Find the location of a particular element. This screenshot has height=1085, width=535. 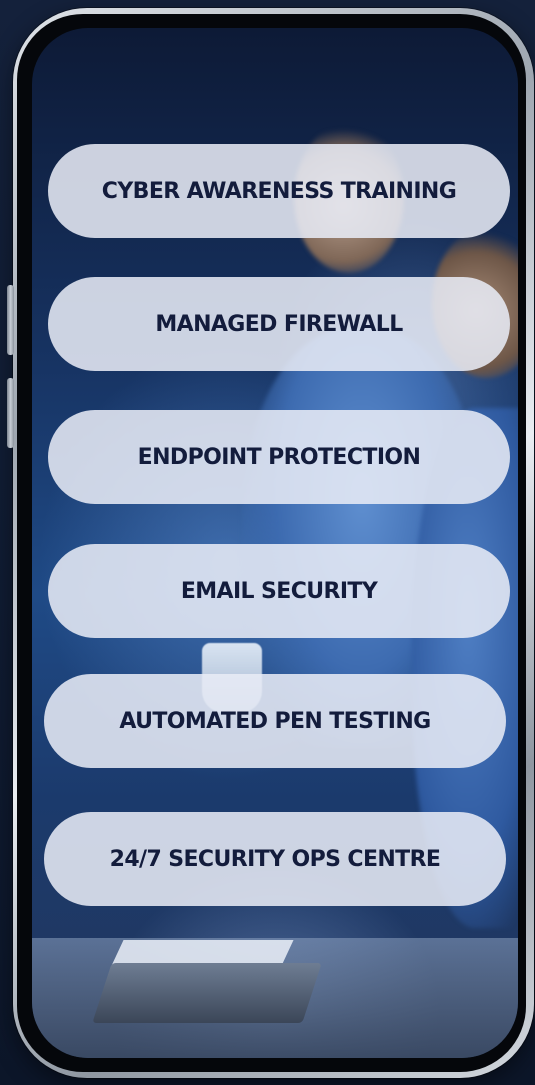

service-label: ENDPOINT PROTECTION is located at coordinates (279, 457).